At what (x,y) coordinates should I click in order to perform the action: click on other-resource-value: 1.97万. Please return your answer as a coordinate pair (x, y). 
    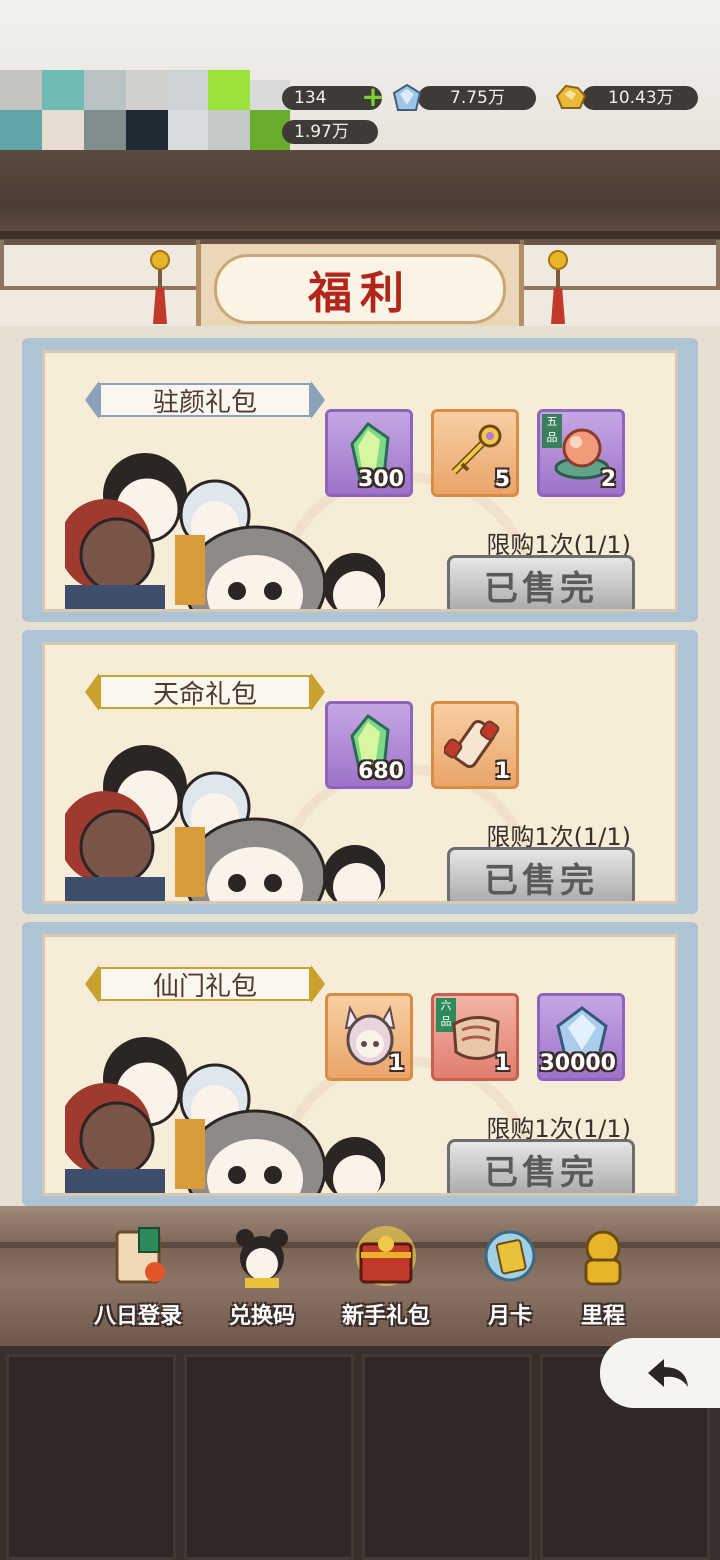
    Looking at the image, I should click on (321, 132).